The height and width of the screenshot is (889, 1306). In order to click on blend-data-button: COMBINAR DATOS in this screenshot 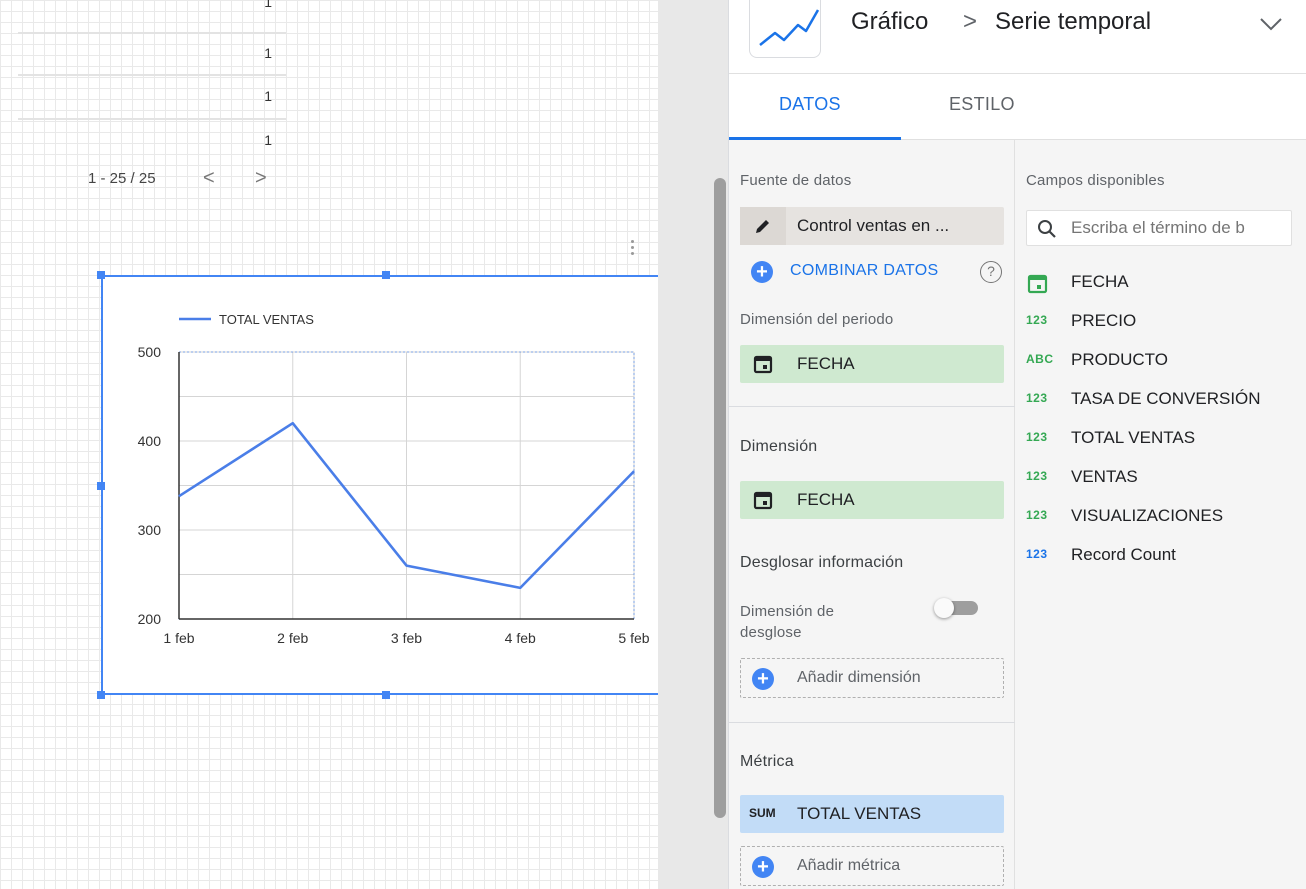, I will do `click(864, 271)`.